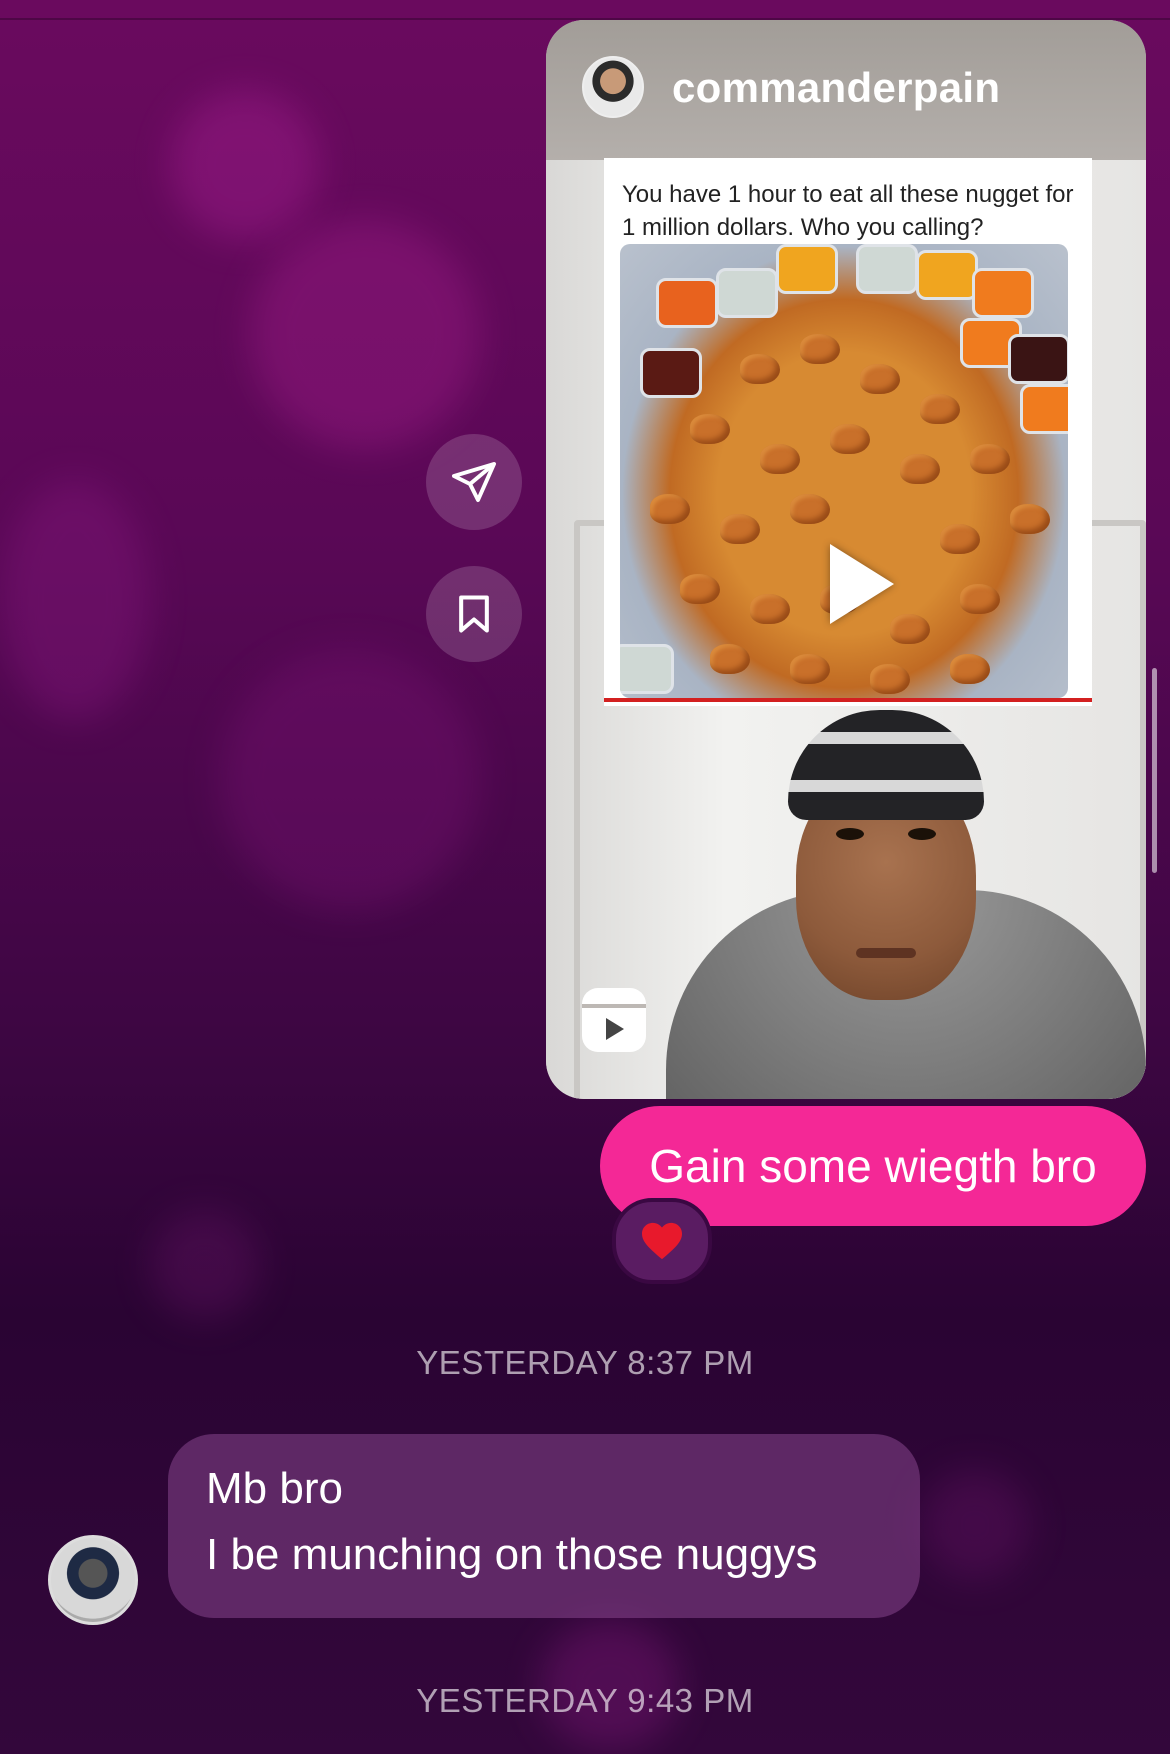  I want to click on received-message-bubble: Mb bro I be munching on those nuggys, so click(544, 1526).